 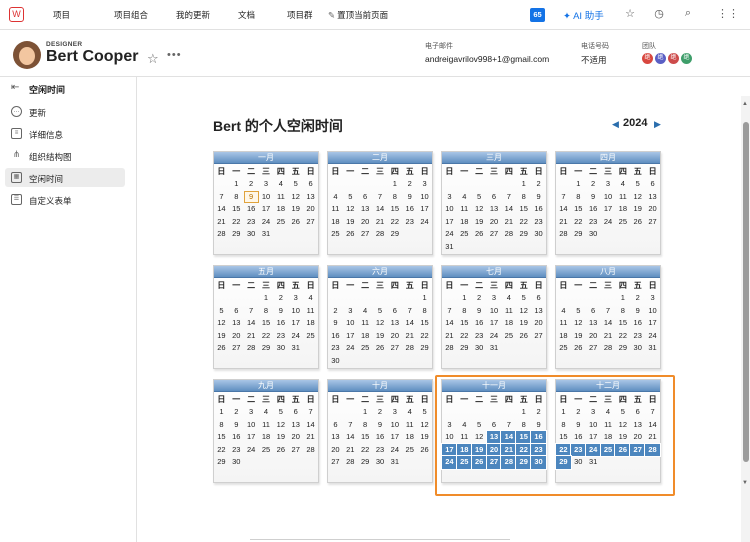 I want to click on day-cell: 15, so click(x=622, y=323).